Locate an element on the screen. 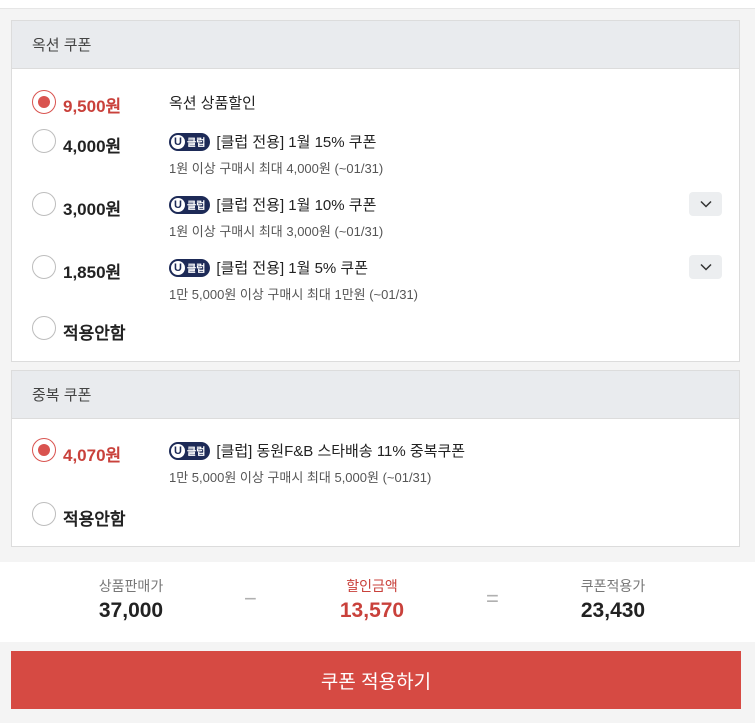 Image resolution: width=755 pixels, height=723 pixels. coupon-description: 옥션 상품할인 is located at coordinates (212, 102).